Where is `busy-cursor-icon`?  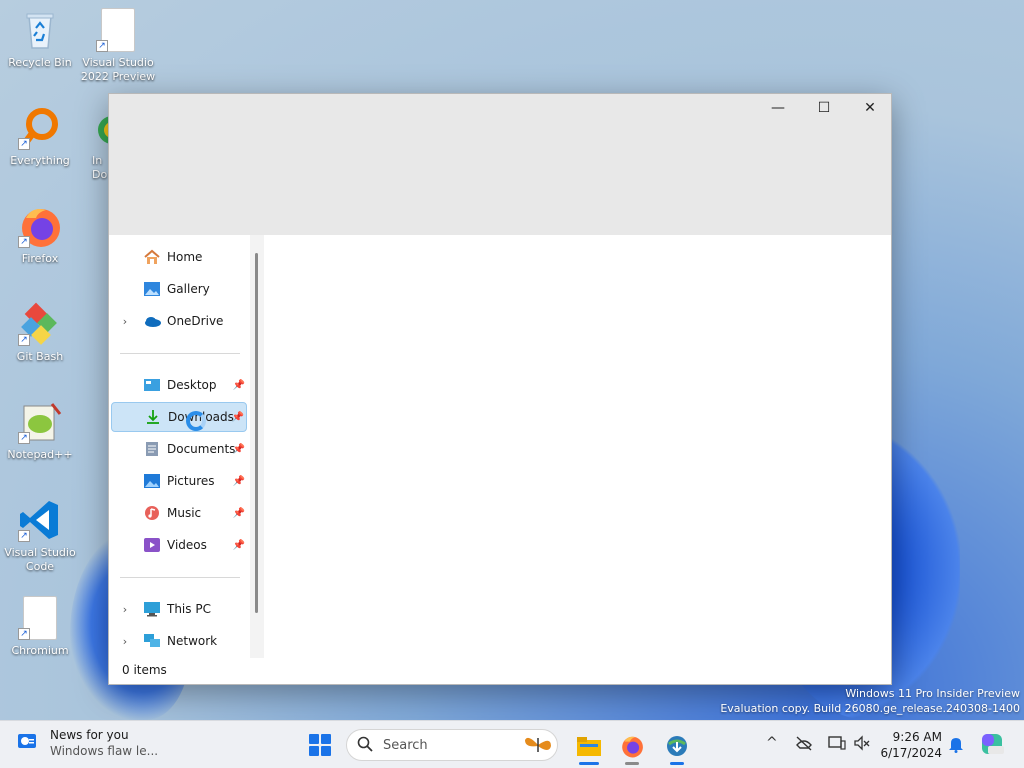 busy-cursor-icon is located at coordinates (196, 421).